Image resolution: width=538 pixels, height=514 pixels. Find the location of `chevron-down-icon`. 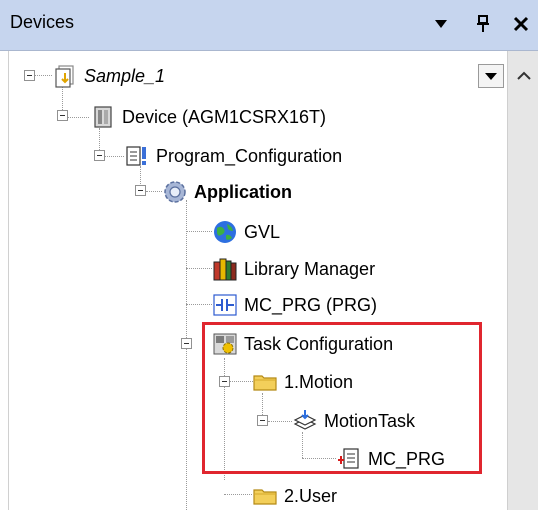

chevron-down-icon is located at coordinates (491, 76).